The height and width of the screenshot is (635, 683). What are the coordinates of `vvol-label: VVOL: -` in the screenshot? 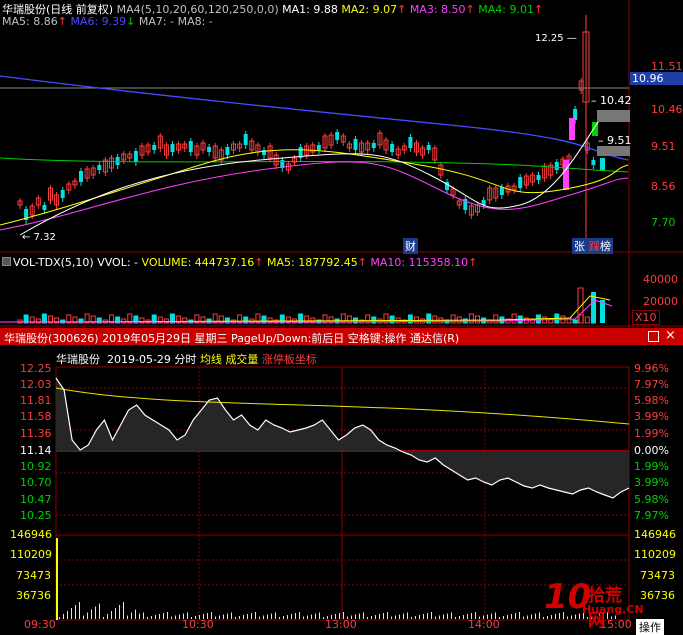 It's located at (118, 262).